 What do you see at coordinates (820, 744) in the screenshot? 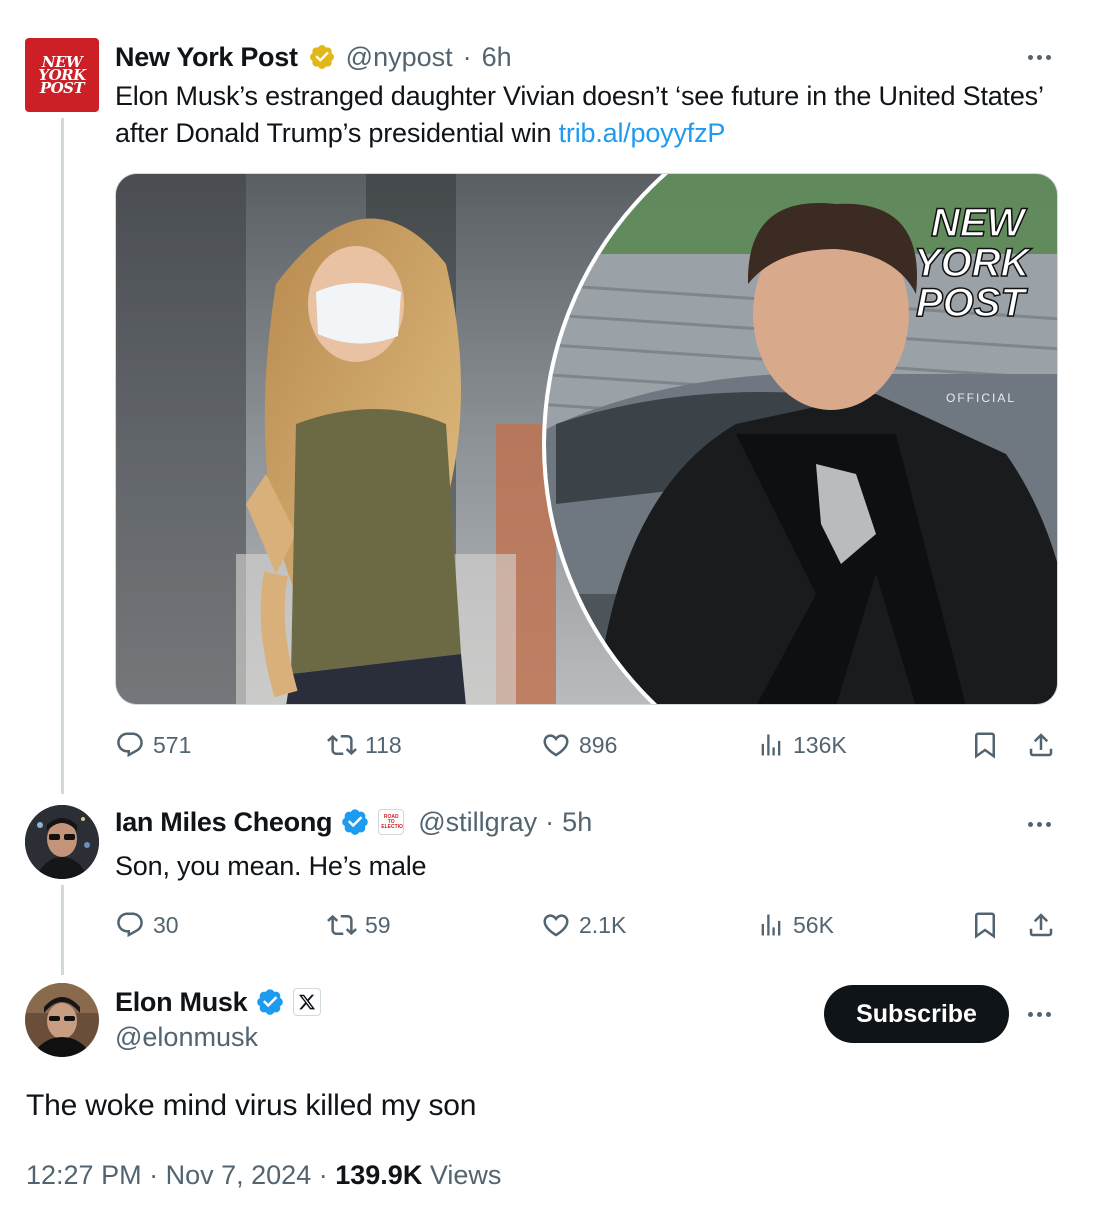
I see `views-count: 136K` at bounding box center [820, 744].